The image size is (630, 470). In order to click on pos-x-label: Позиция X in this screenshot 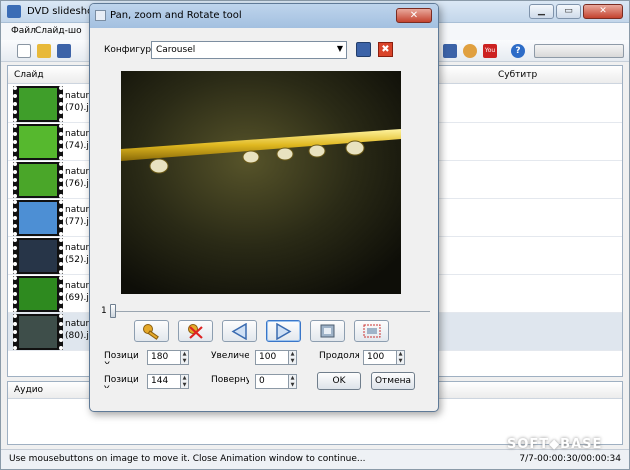, I will do `click(121, 357)`.